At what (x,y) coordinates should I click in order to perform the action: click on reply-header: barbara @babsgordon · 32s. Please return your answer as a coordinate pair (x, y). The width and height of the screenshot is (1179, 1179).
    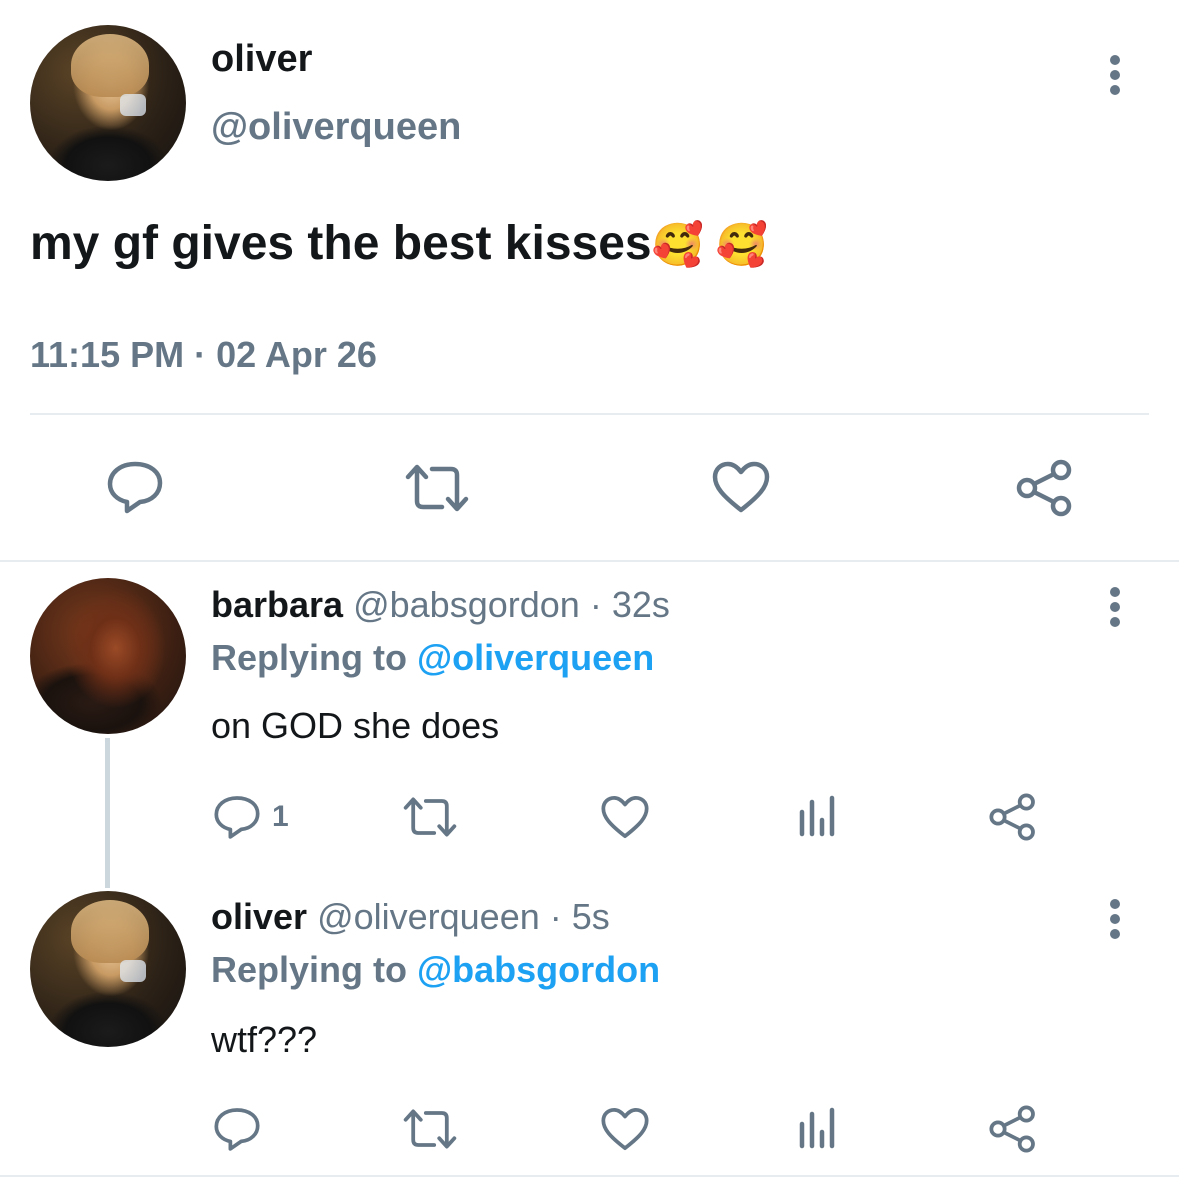
    Looking at the image, I should click on (440, 605).